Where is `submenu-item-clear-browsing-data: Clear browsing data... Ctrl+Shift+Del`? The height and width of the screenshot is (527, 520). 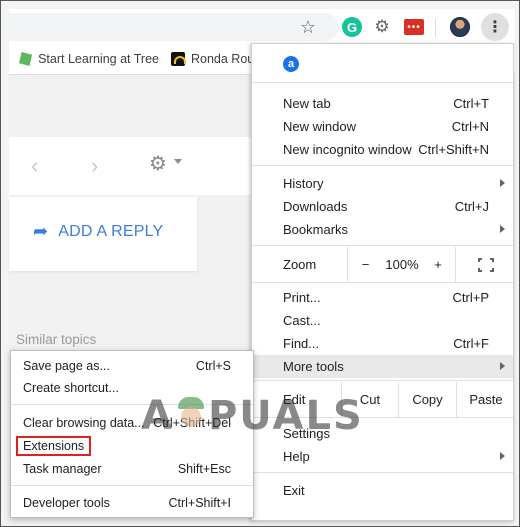 submenu-item-clear-browsing-data: Clear browsing data... Ctrl+Shift+Del is located at coordinates (132, 423).